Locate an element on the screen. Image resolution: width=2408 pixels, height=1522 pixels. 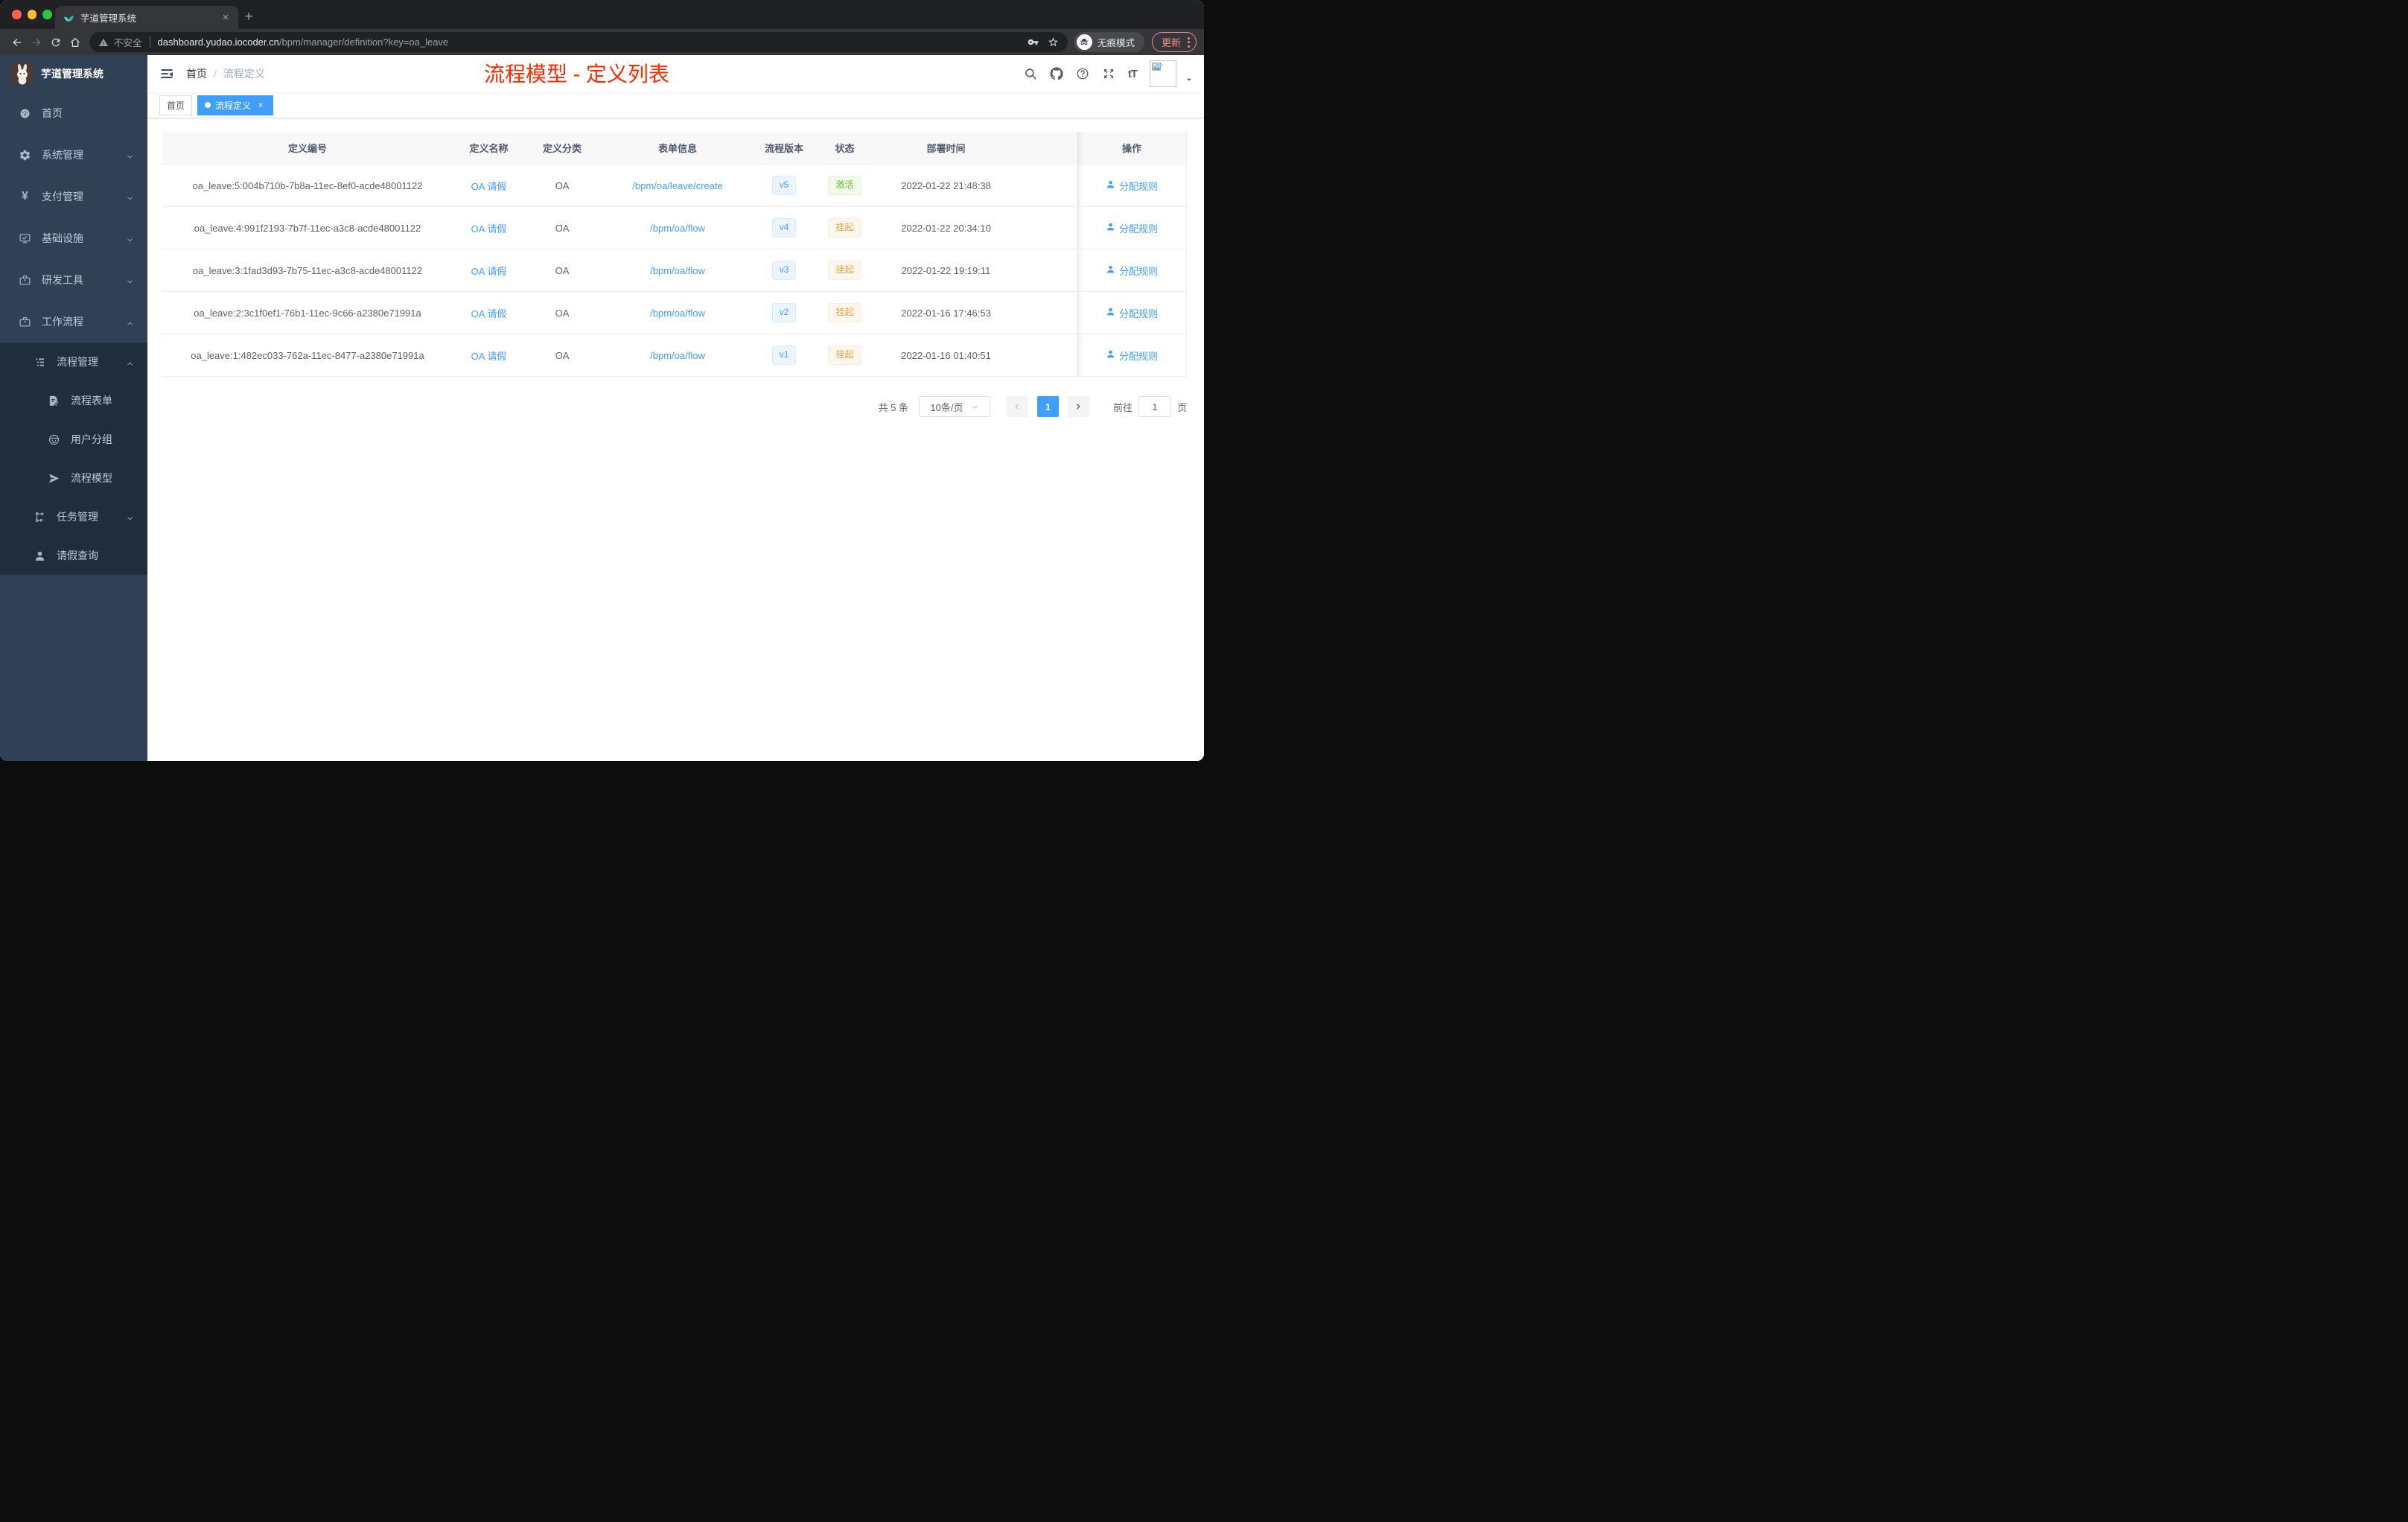
sidebar-item-home: 首页 is located at coordinates (73, 113).